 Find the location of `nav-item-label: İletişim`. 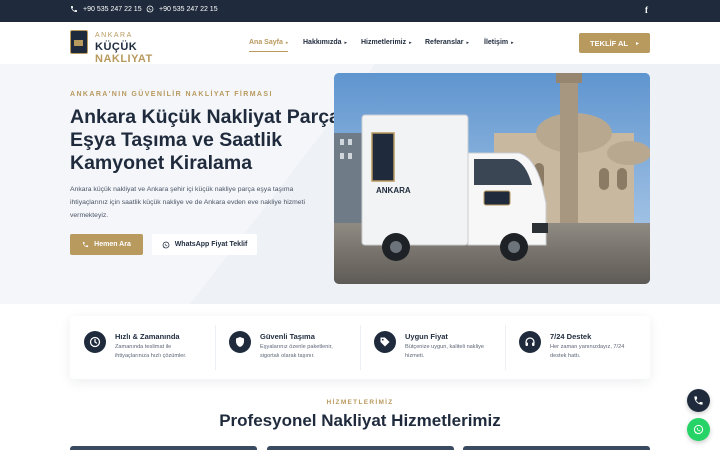

nav-item-label: İletişim is located at coordinates (496, 42).